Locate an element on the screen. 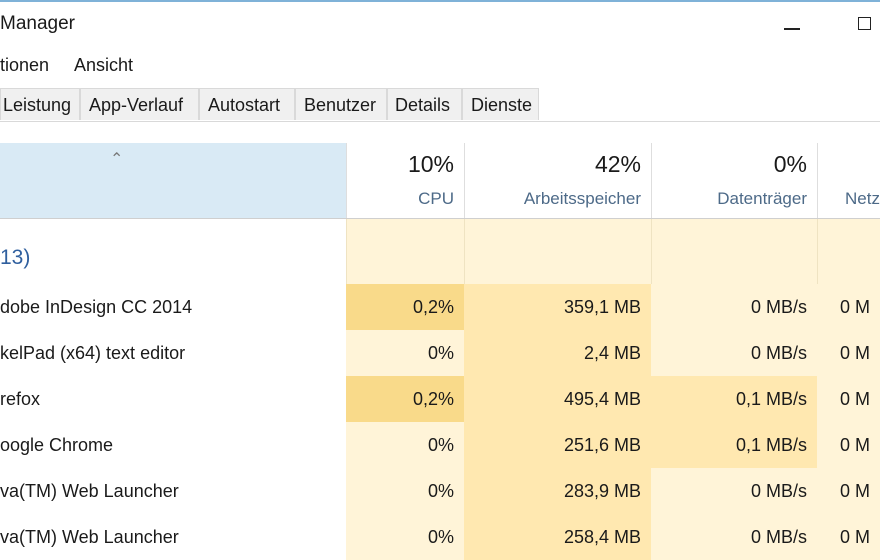 The image size is (880, 560). title-bar: Manager is located at coordinates (440, 24).